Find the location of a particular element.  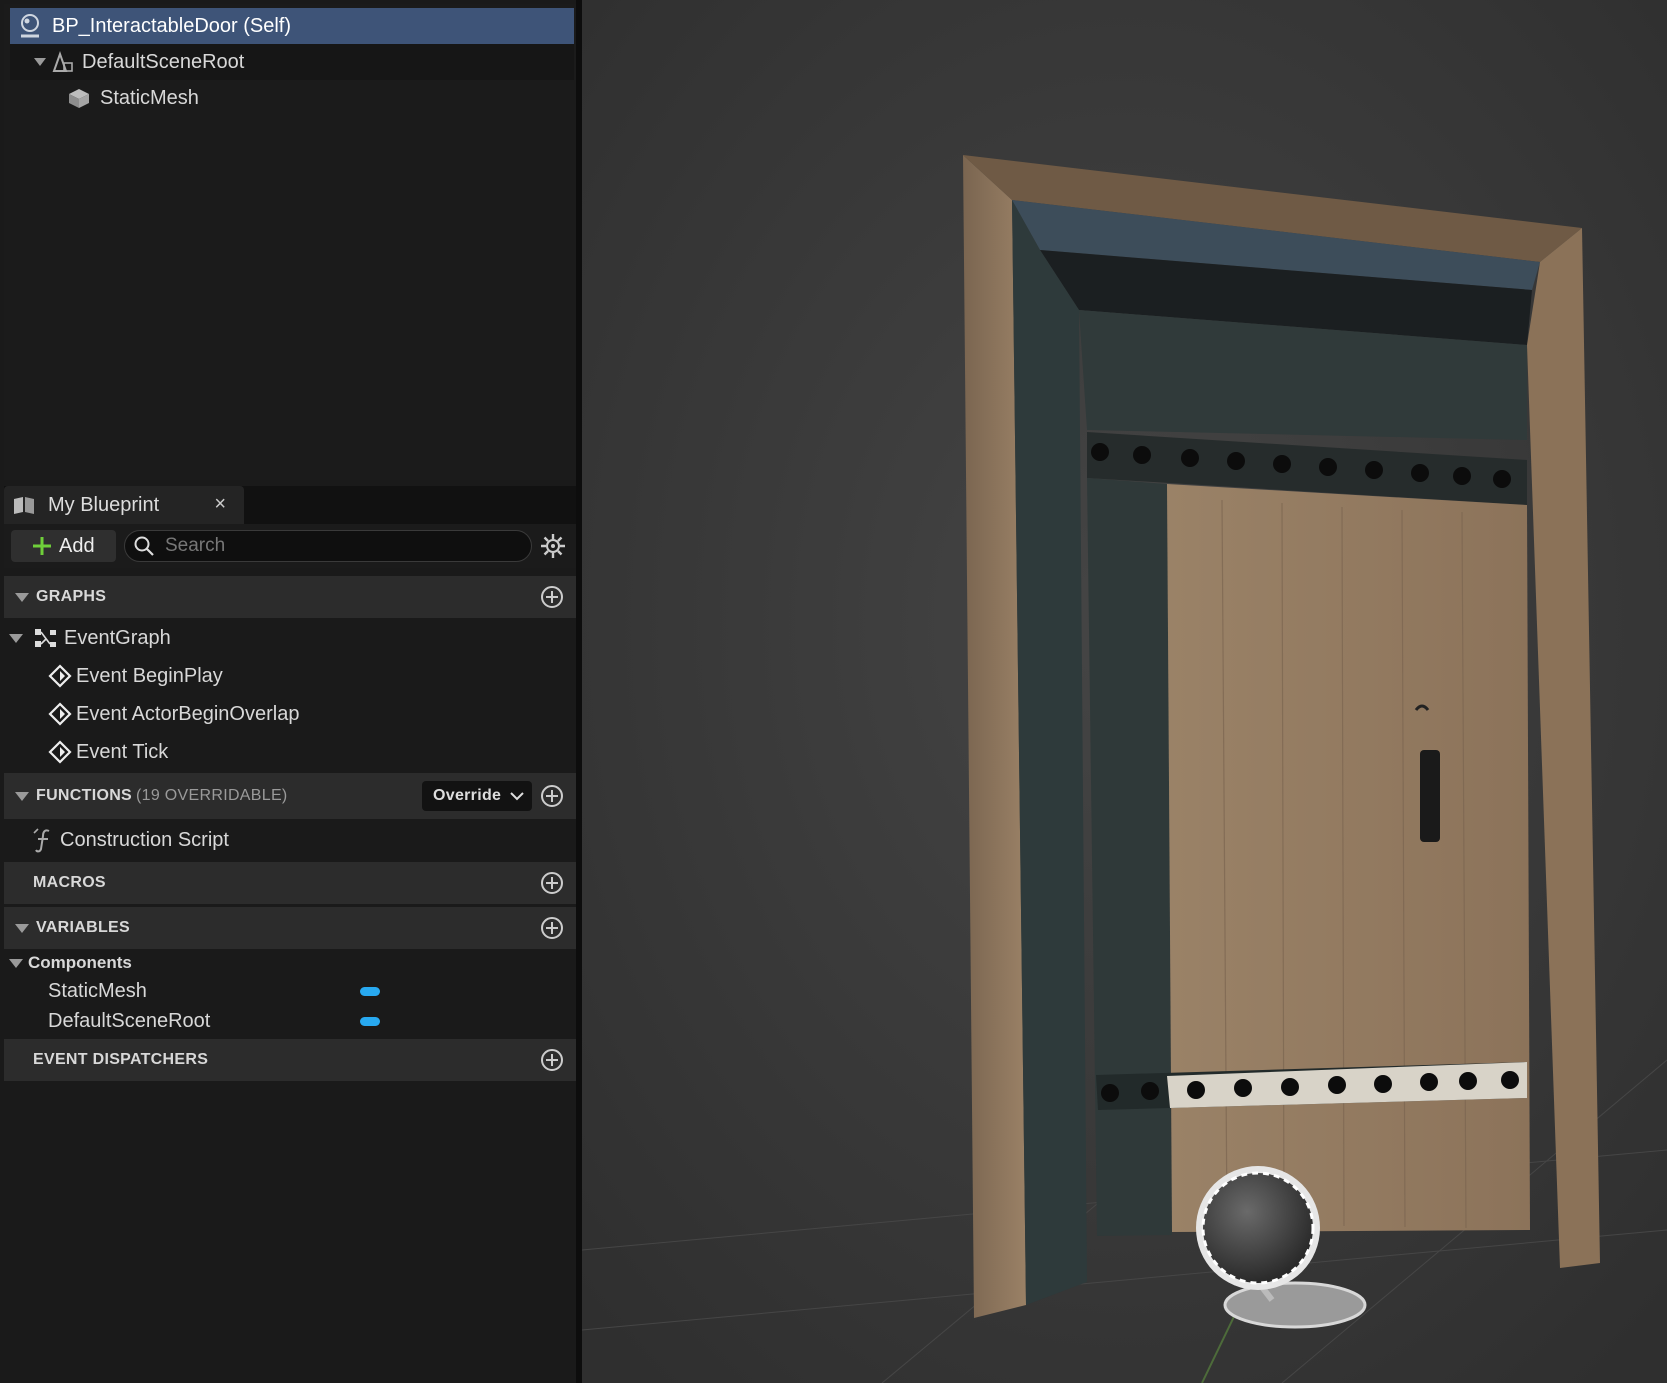

section-variables: VARIABLES is located at coordinates (290, 928).